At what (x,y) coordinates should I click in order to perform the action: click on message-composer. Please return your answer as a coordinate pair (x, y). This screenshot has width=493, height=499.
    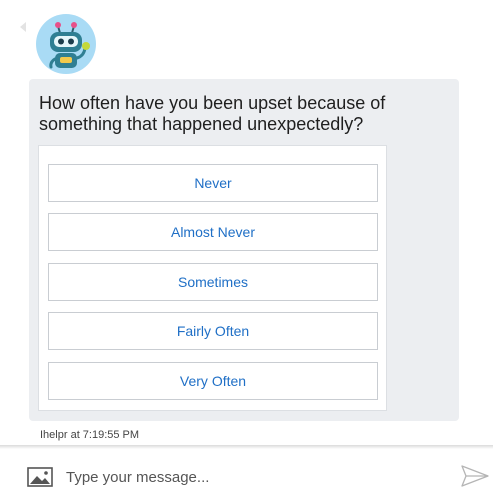
    Looking at the image, I should click on (246, 472).